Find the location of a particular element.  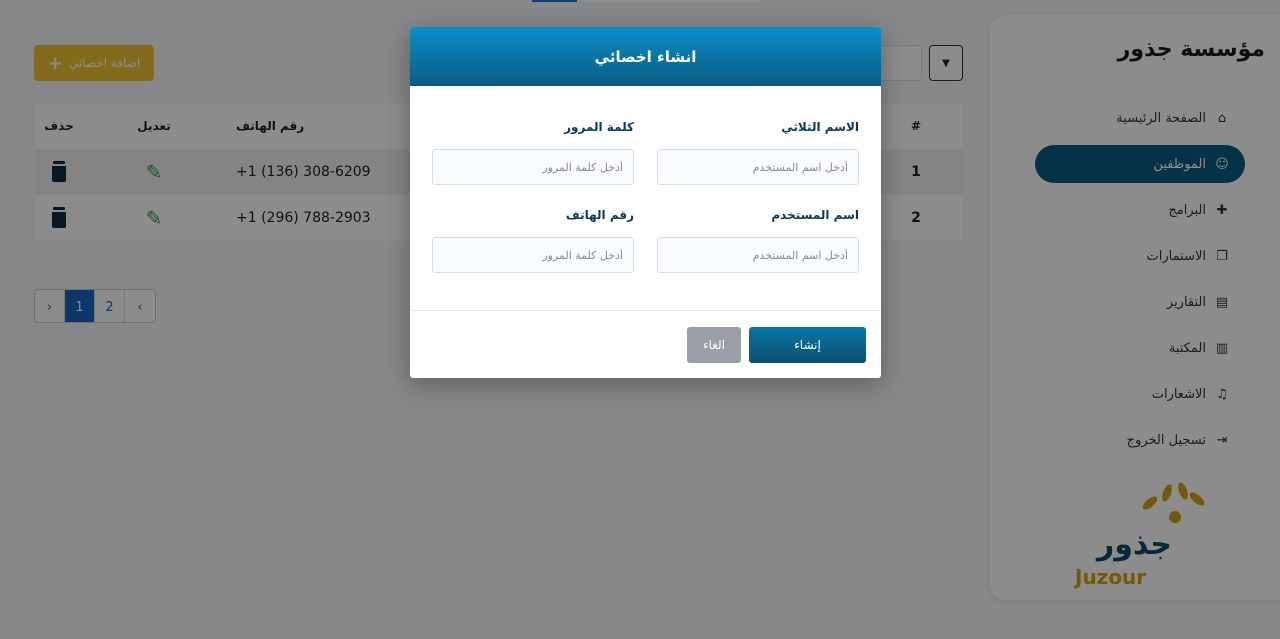

password-label: كلمة المرور is located at coordinates (599, 127).